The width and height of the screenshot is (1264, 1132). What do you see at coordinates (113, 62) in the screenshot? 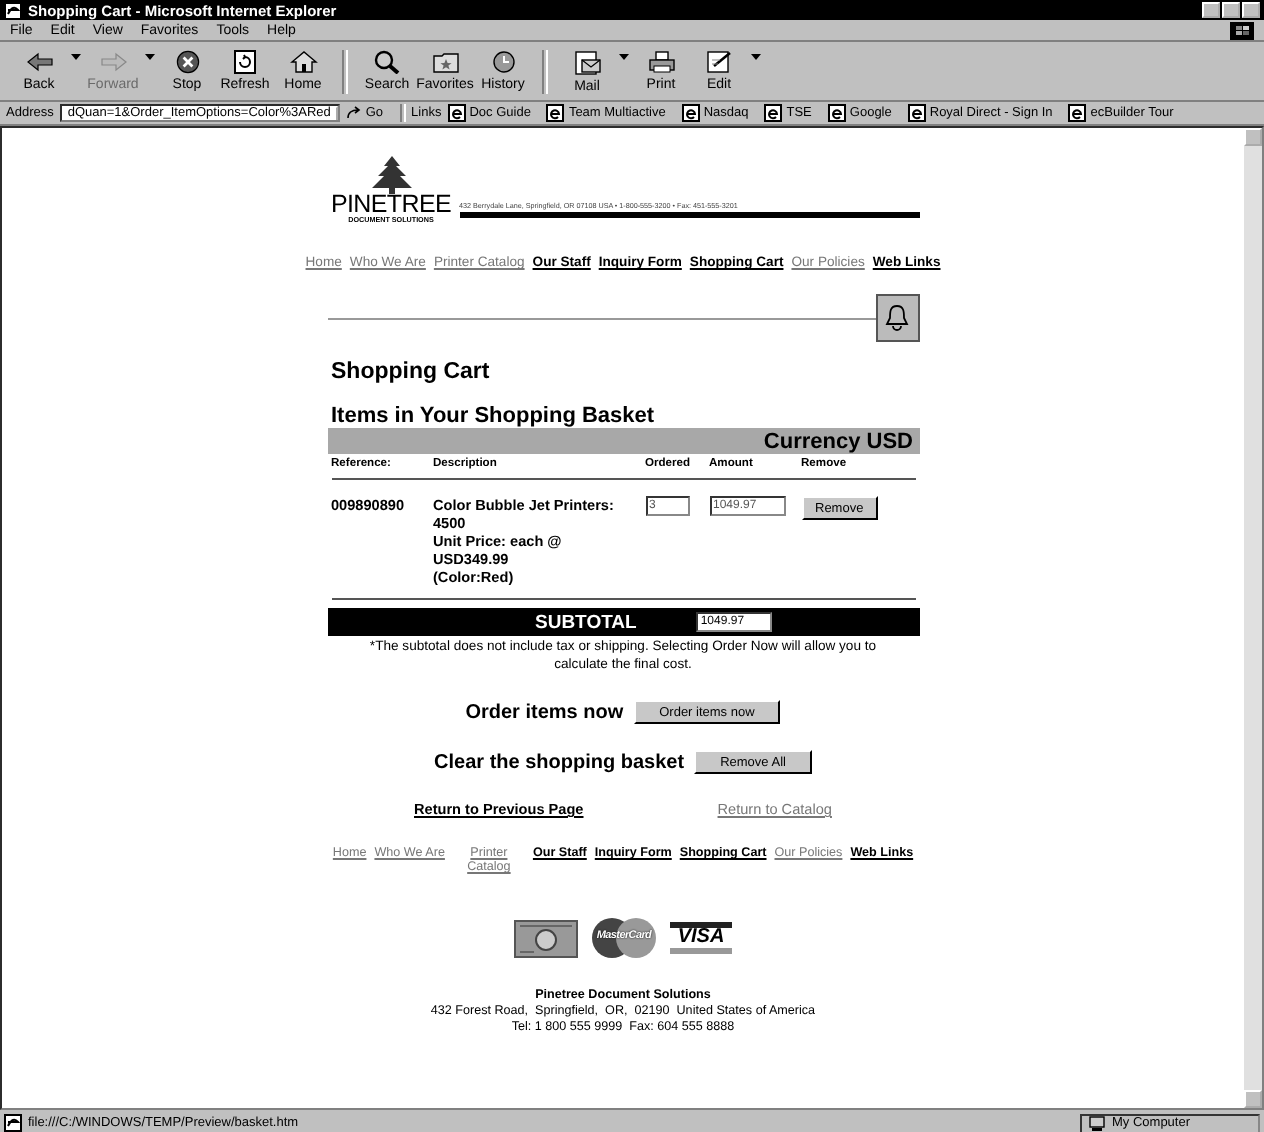
I see `forward-arrow-icon` at bounding box center [113, 62].